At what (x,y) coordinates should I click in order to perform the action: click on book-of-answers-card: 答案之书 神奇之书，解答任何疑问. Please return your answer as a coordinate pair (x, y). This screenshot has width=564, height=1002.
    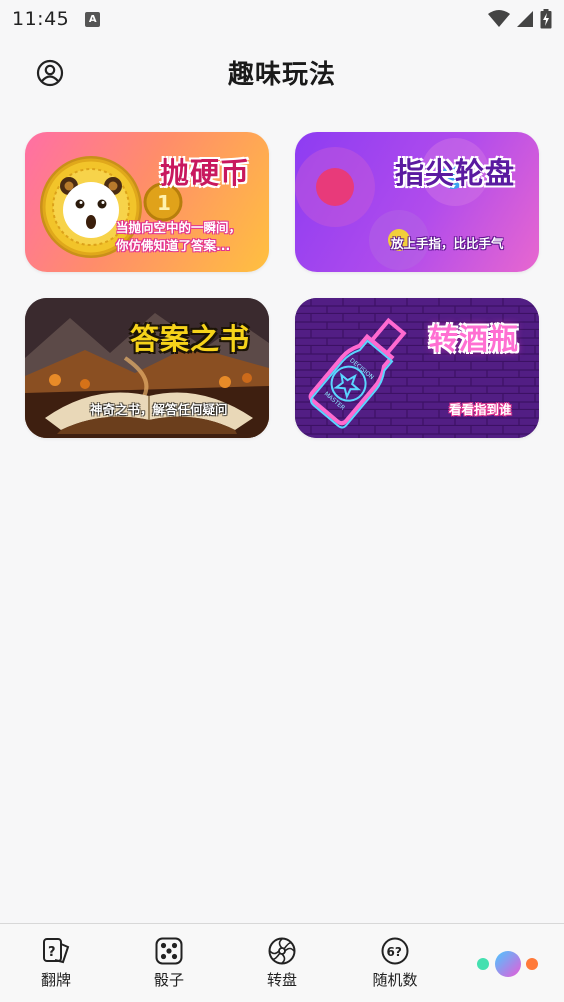
    Looking at the image, I should click on (147, 368).